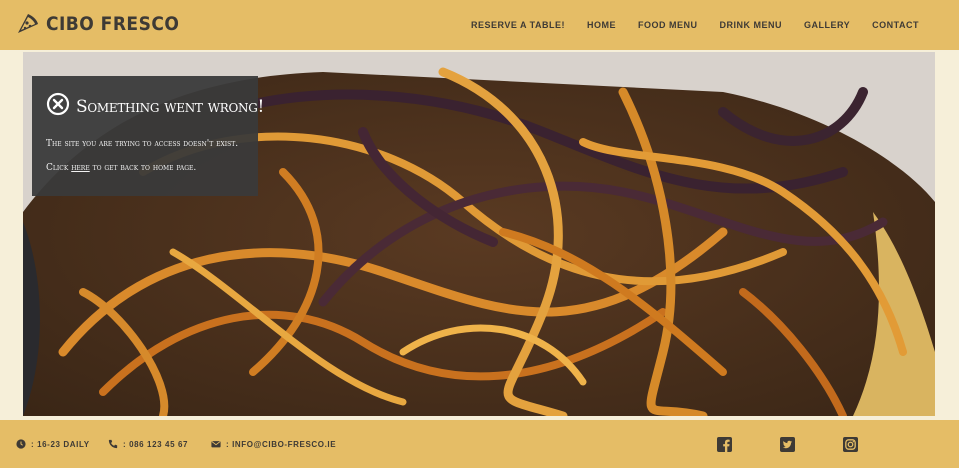 The width and height of the screenshot is (959, 468). I want to click on facebook-icon, so click(724, 444).